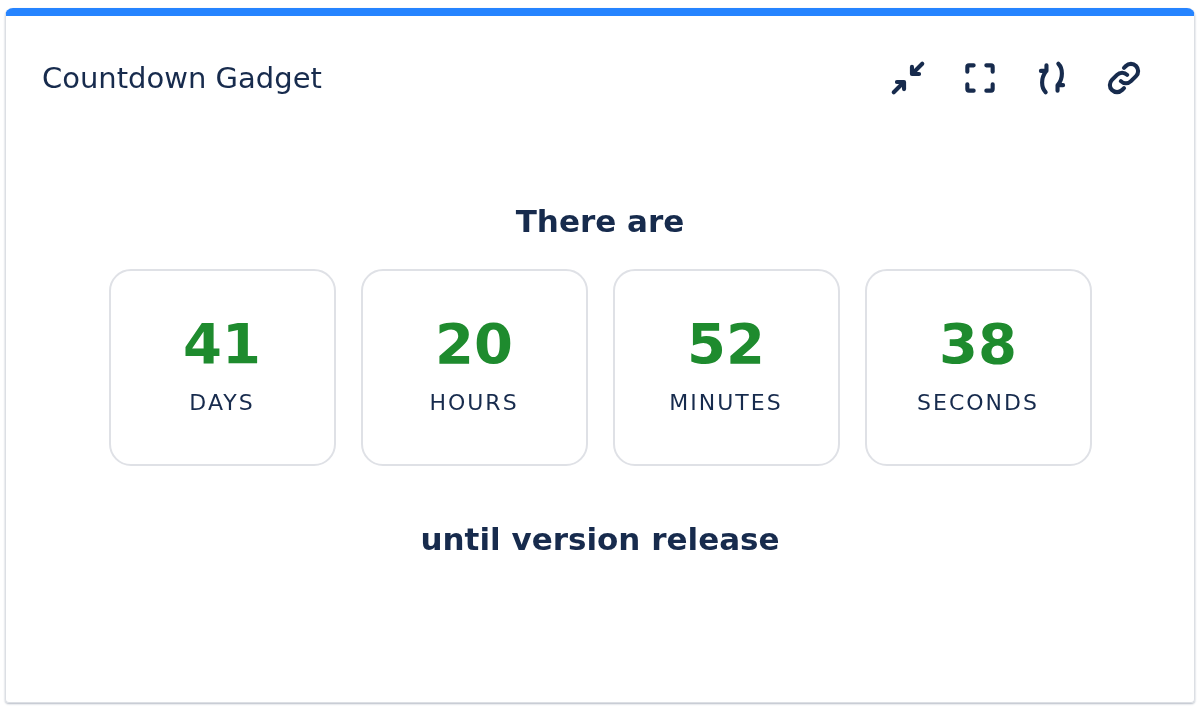 The image size is (1200, 712). Describe the element at coordinates (726, 402) in the screenshot. I see `unit-label: MINUTES` at that location.